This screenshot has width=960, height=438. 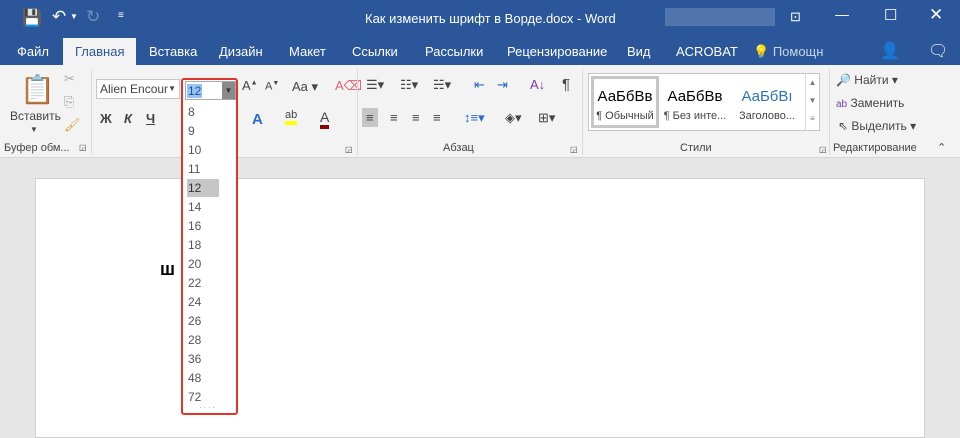 I want to click on font-size-option: 9, so click(x=203, y=131).